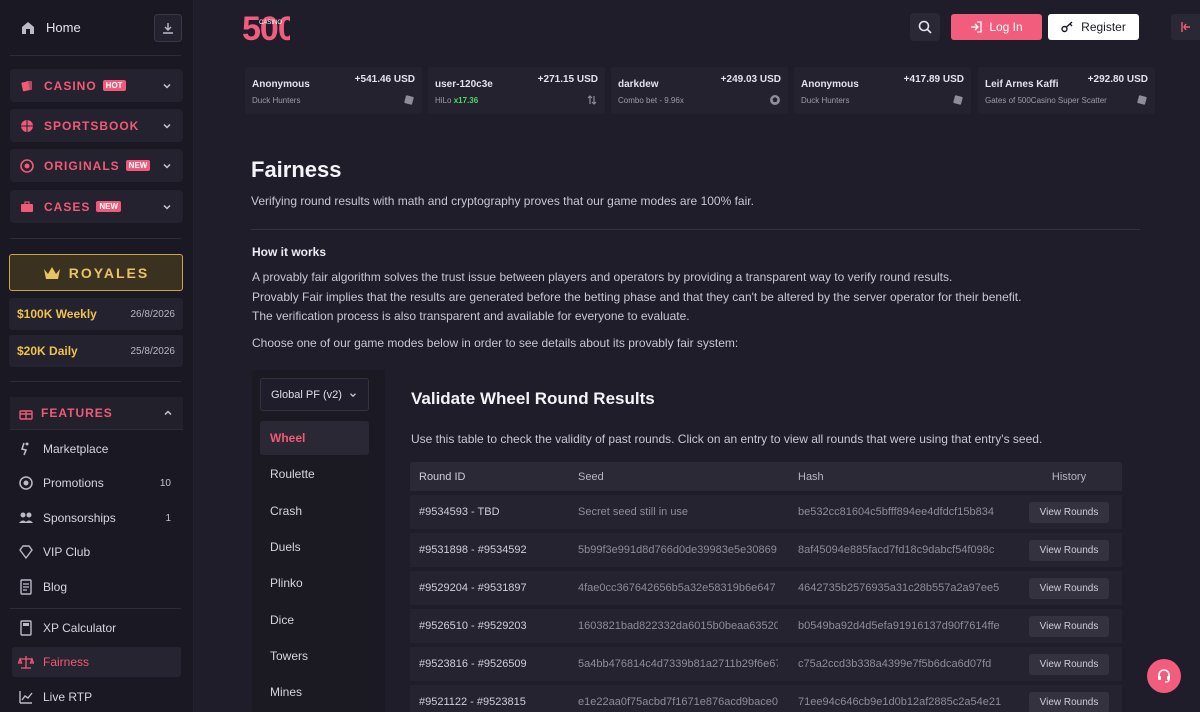 This screenshot has height=712, width=1200. Describe the element at coordinates (933, 79) in the screenshot. I see `ticker-amount: +417.89 USD` at that location.